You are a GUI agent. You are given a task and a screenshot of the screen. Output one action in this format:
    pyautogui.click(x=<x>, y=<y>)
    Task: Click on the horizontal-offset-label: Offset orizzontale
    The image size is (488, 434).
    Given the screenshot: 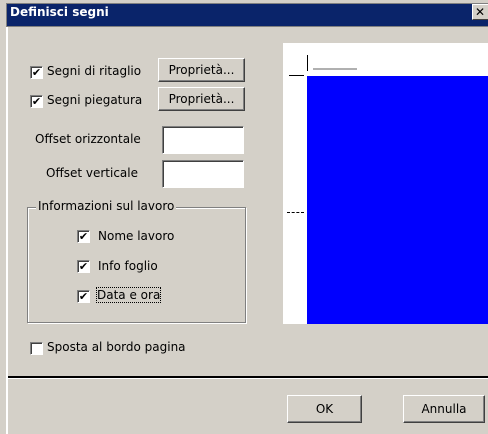 What is the action you would take?
    pyautogui.click(x=88, y=139)
    